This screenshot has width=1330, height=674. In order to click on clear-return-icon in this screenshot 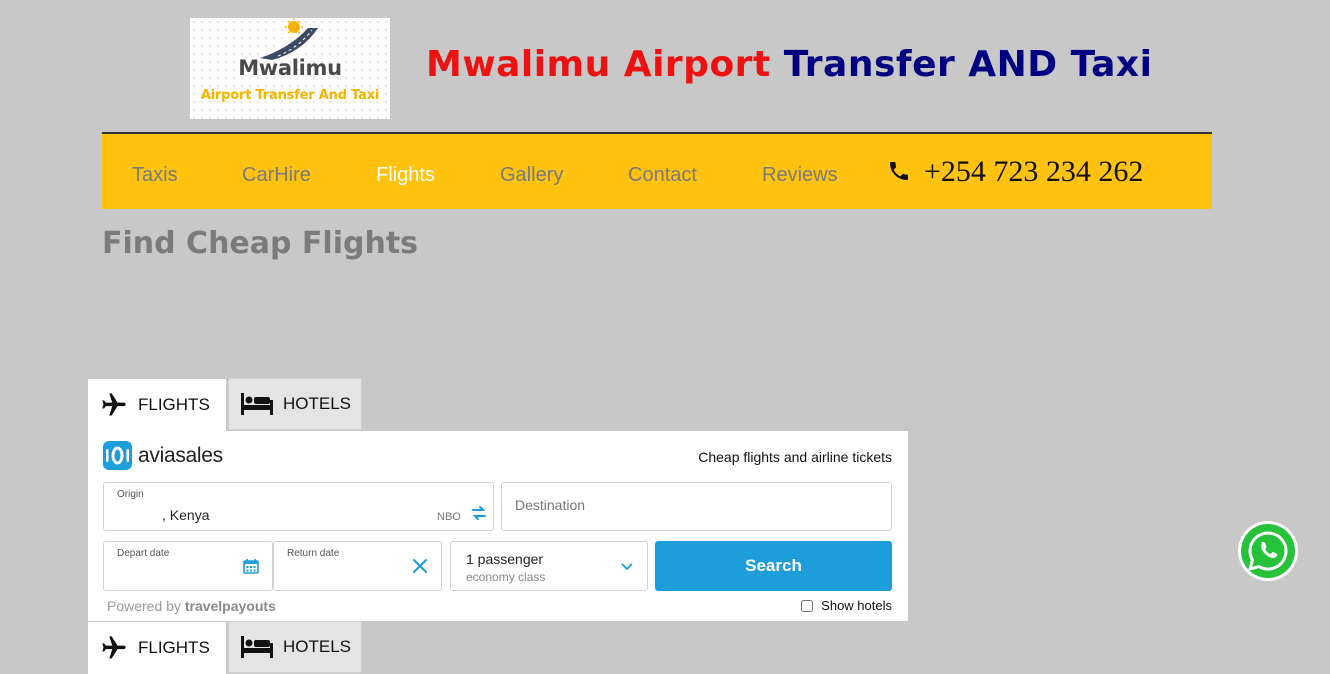, I will do `click(420, 566)`.